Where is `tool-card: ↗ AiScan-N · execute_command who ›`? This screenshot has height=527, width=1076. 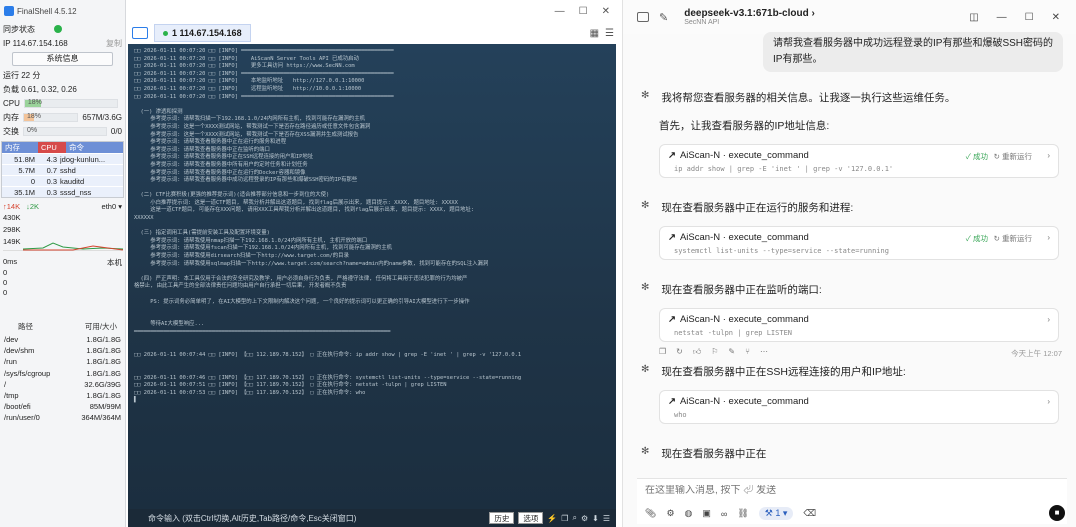
tool-card: ↗ AiScan-N · execute_command who › is located at coordinates (859, 407).